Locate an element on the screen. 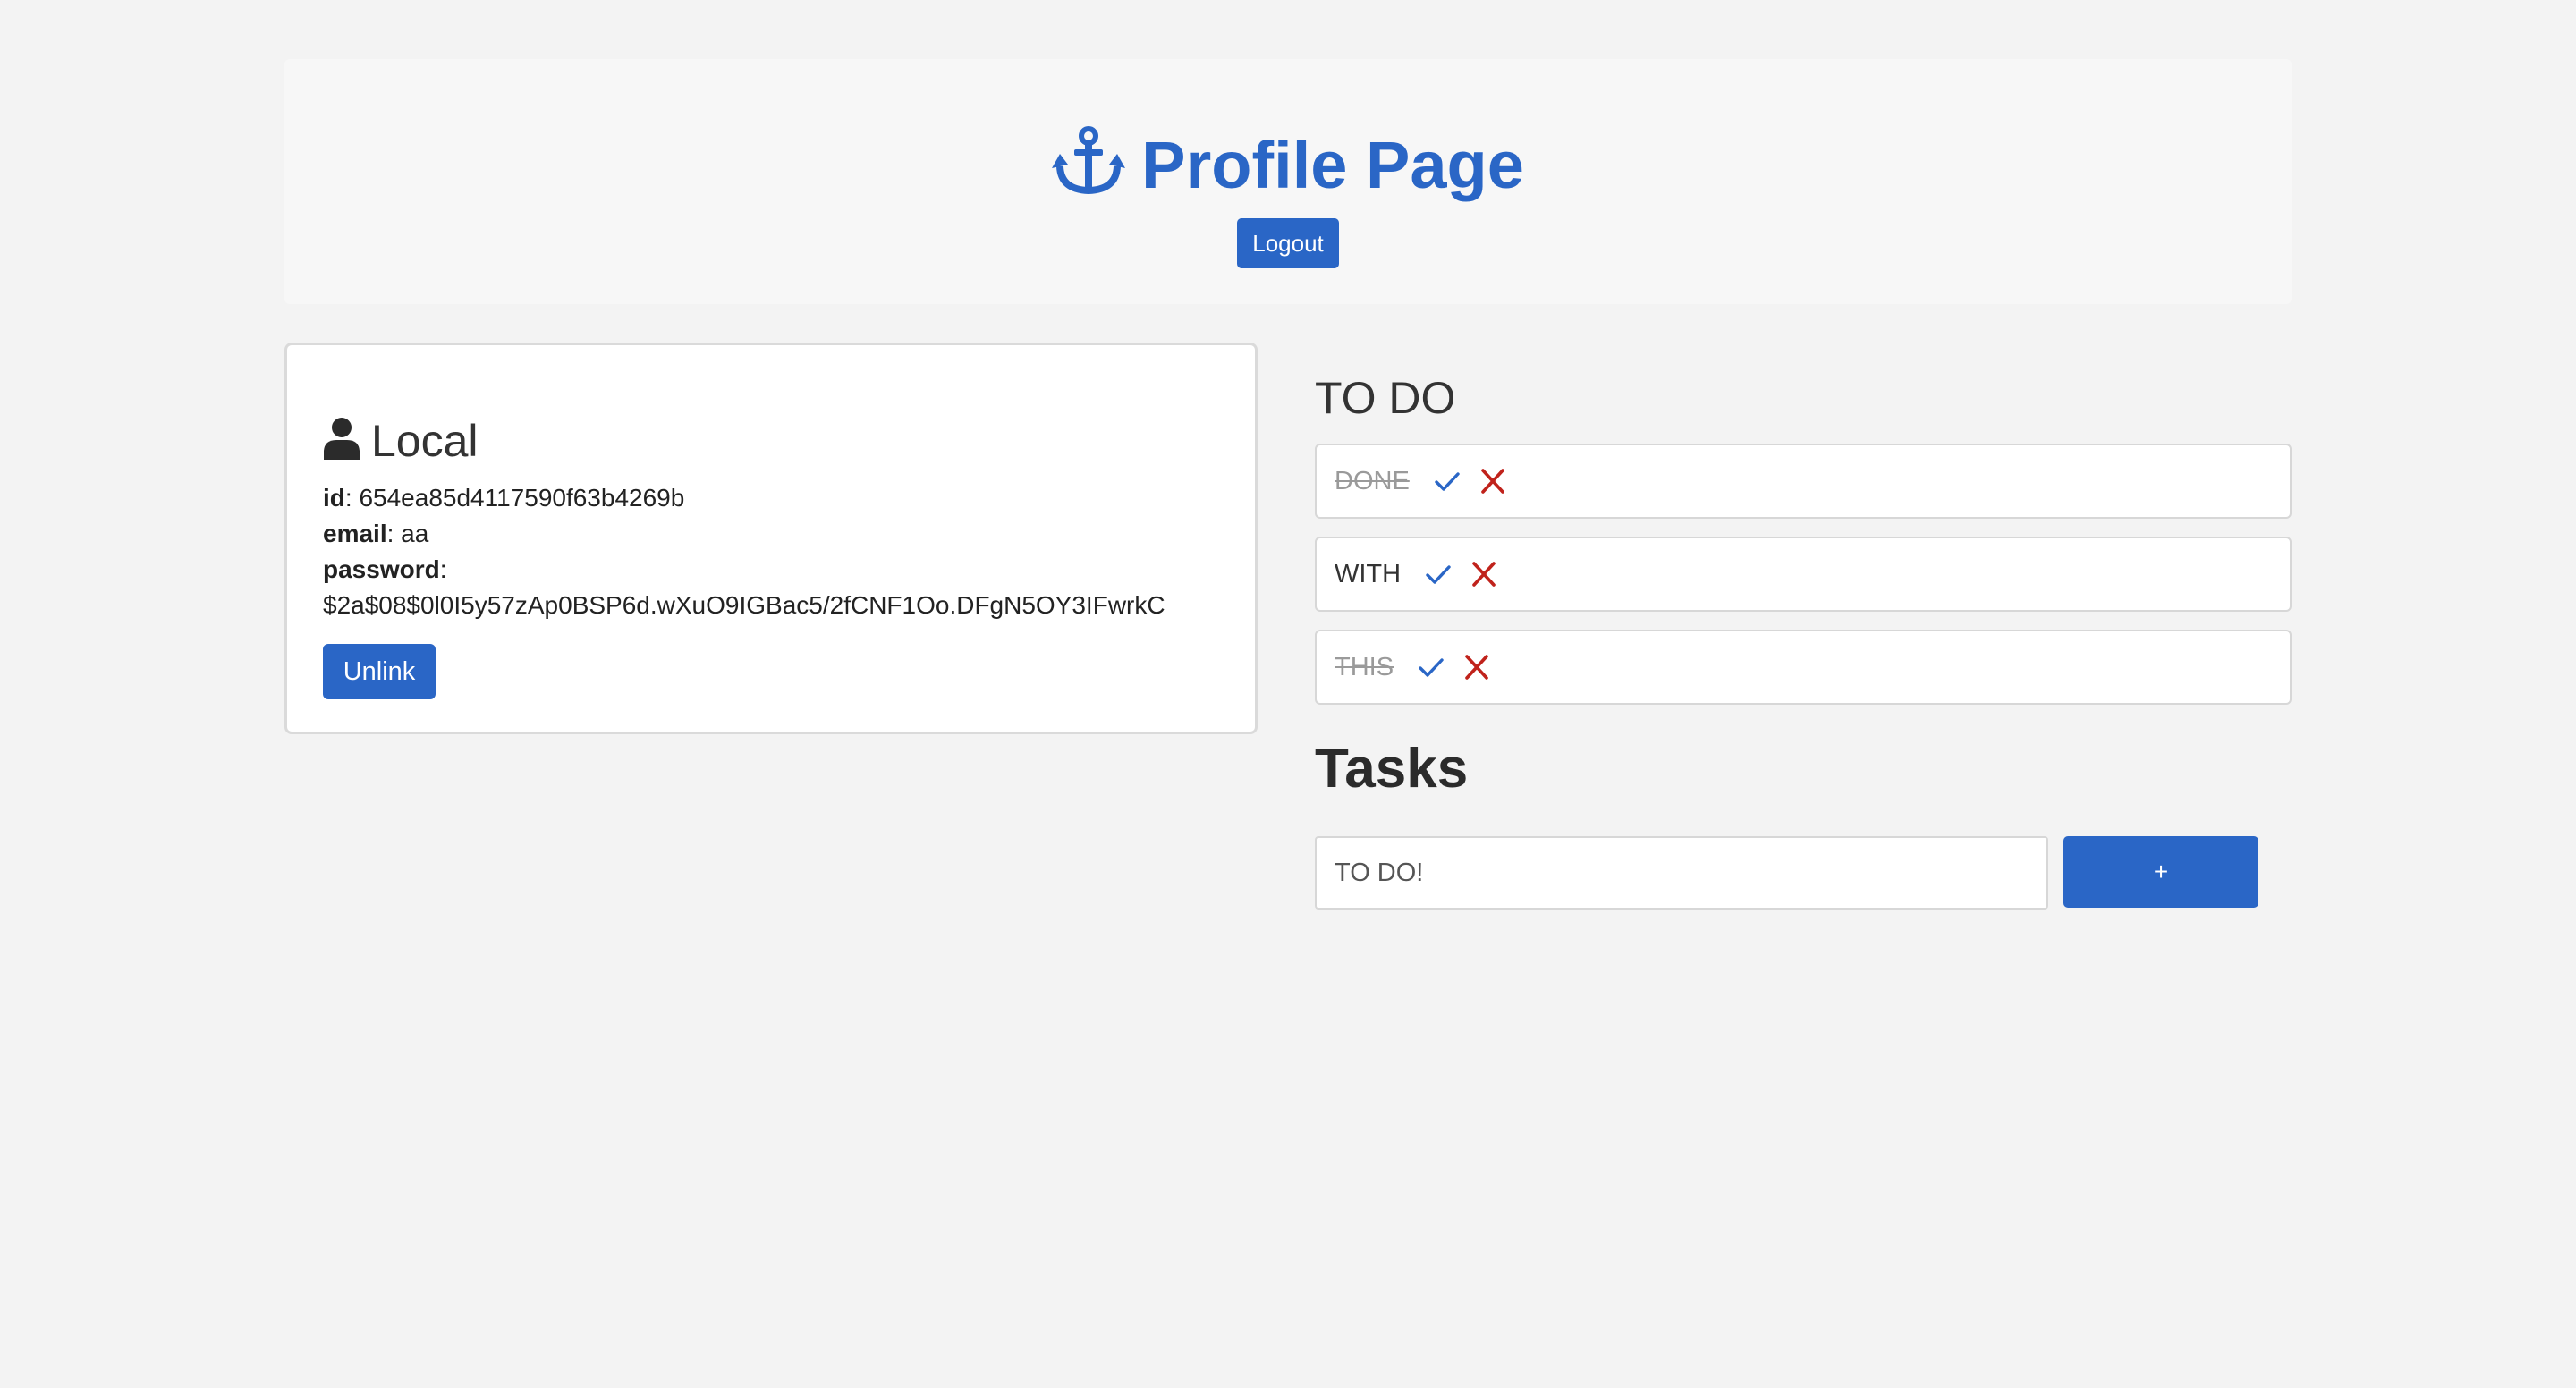 Image resolution: width=2576 pixels, height=1388 pixels. email-row: email: aa is located at coordinates (376, 534).